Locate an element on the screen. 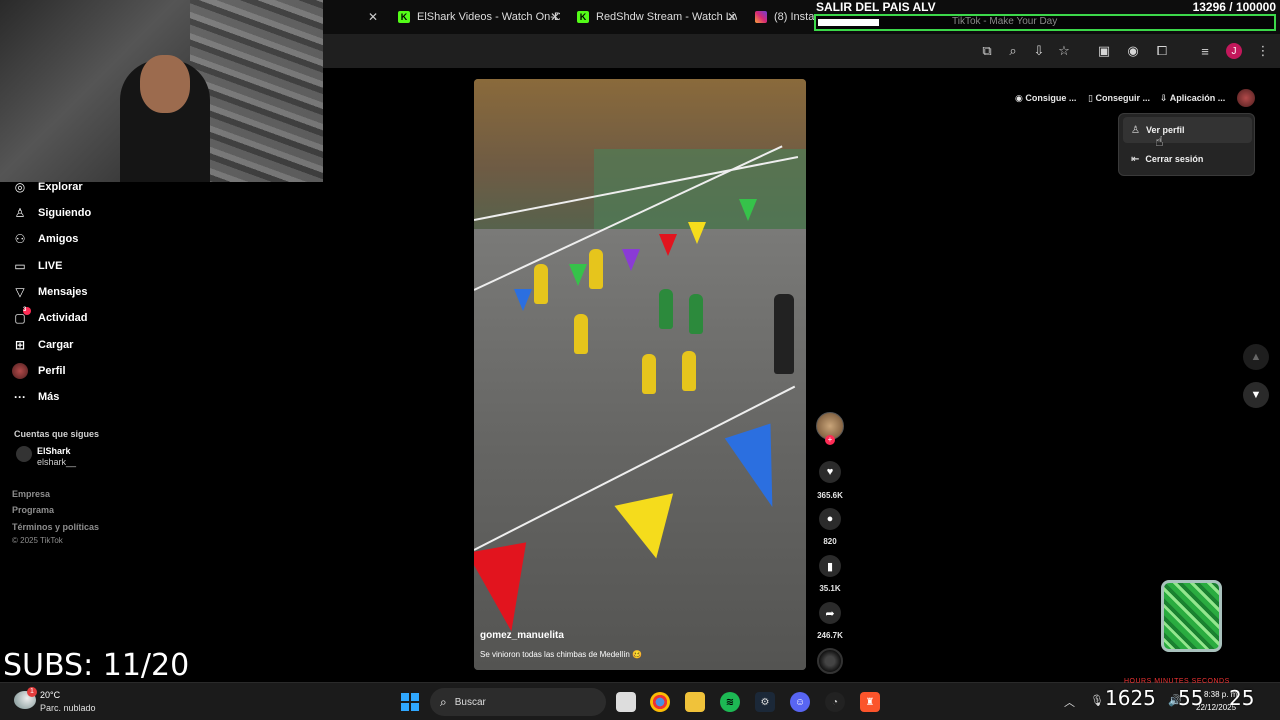 This screenshot has width=1280, height=720. footer-link-programa: Programa is located at coordinates (33, 510).